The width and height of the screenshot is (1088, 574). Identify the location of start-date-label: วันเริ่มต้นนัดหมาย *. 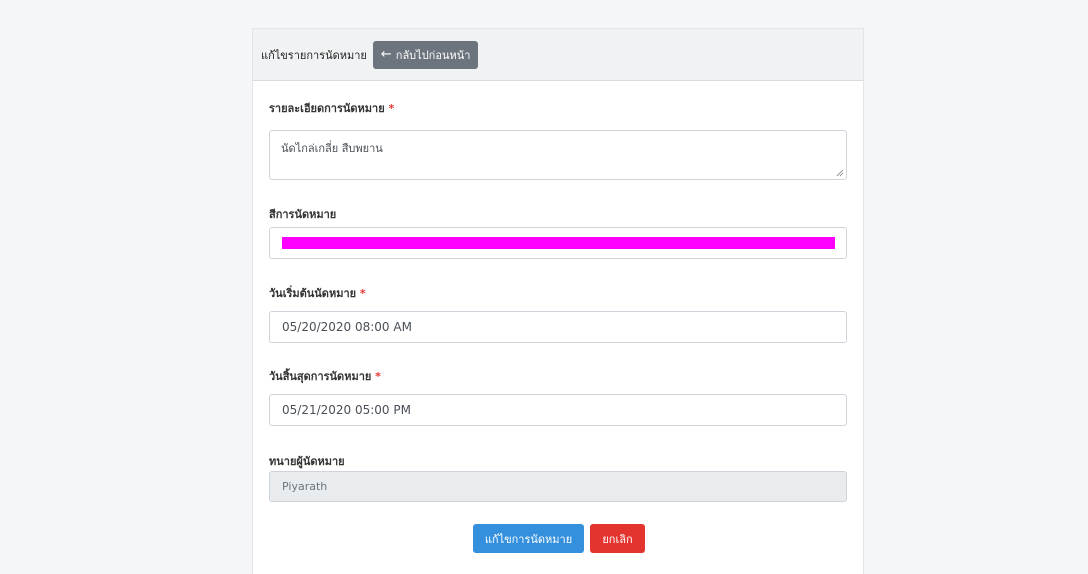
(317, 293).